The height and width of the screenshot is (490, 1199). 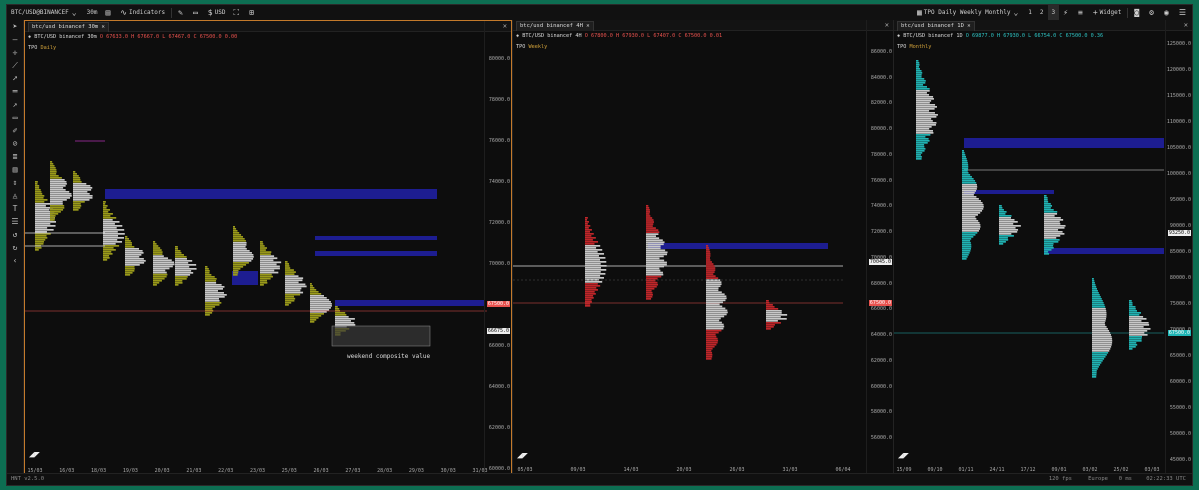 What do you see at coordinates (15, 221) in the screenshot?
I see `layers-tool: ☰` at bounding box center [15, 221].